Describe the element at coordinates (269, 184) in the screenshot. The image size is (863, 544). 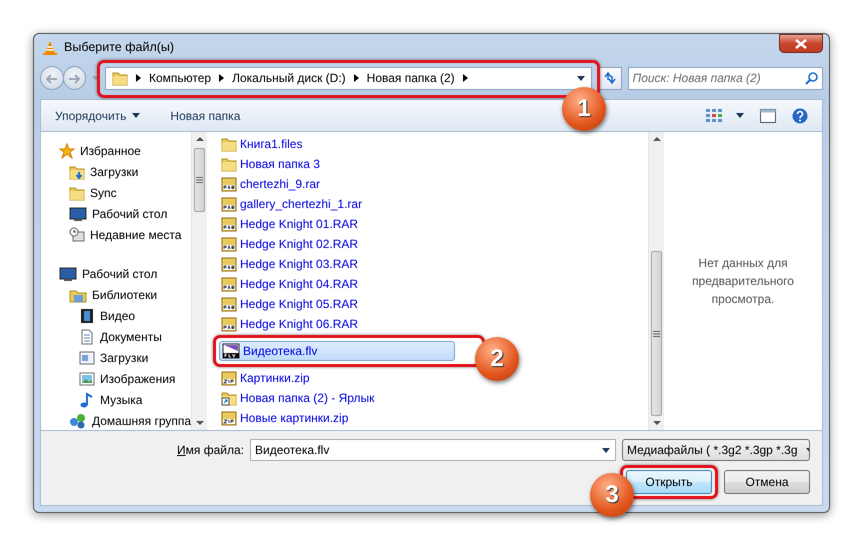
I see `file-item: chertezhi_9.rar` at that location.